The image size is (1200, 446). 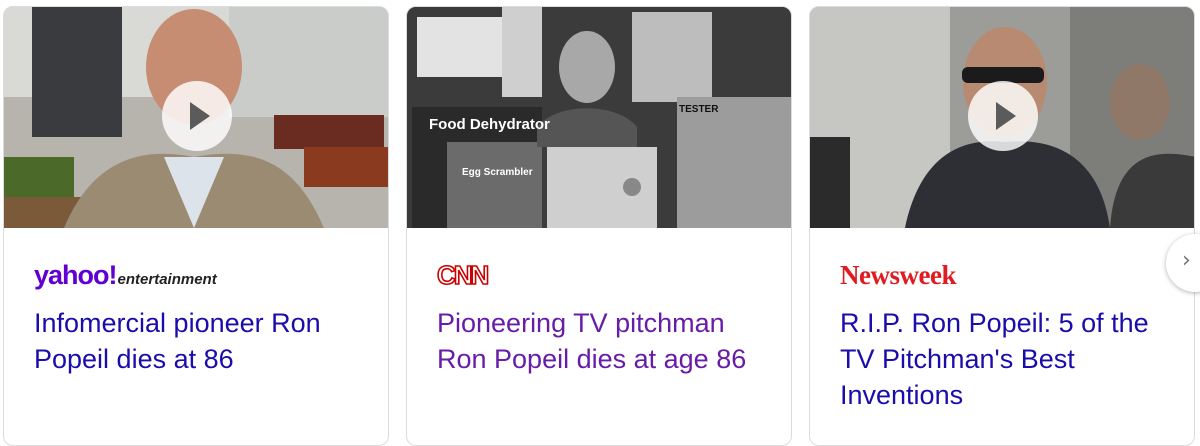 I want to click on source-logo-newsweek: Newsweek, so click(x=898, y=276).